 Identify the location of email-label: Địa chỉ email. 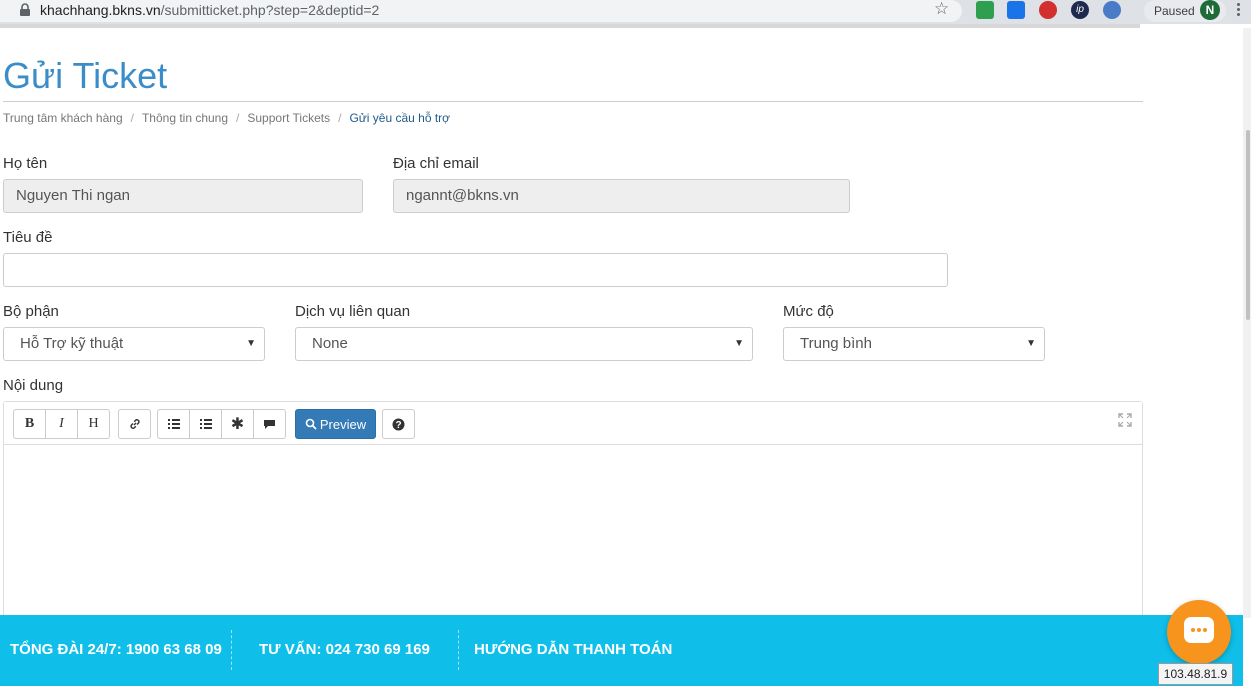
(436, 163).